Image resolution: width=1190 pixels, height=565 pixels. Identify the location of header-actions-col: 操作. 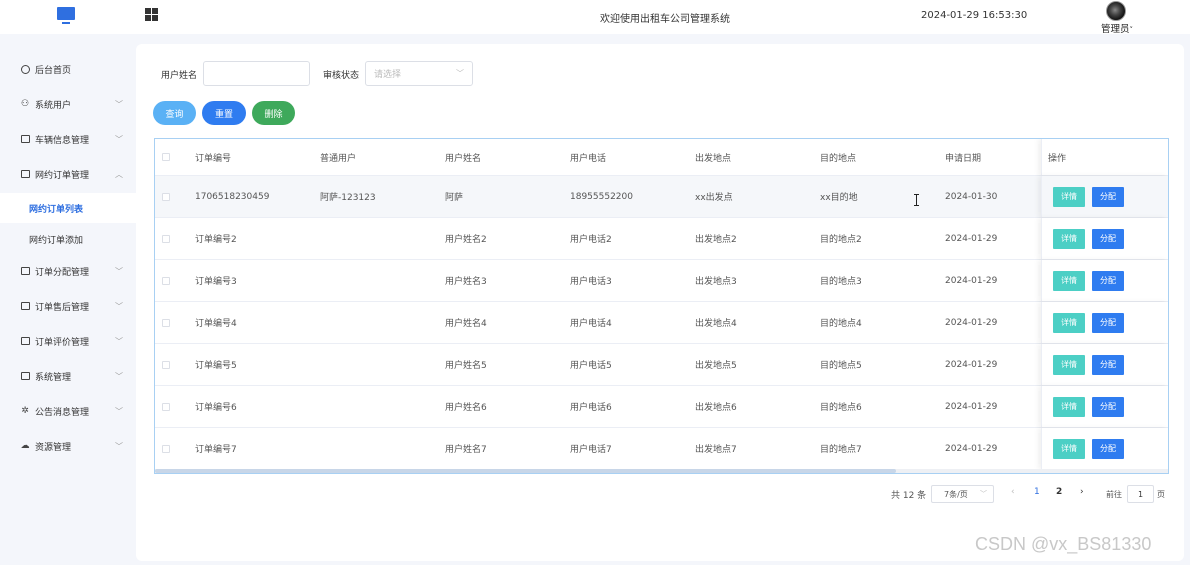
(1104, 157).